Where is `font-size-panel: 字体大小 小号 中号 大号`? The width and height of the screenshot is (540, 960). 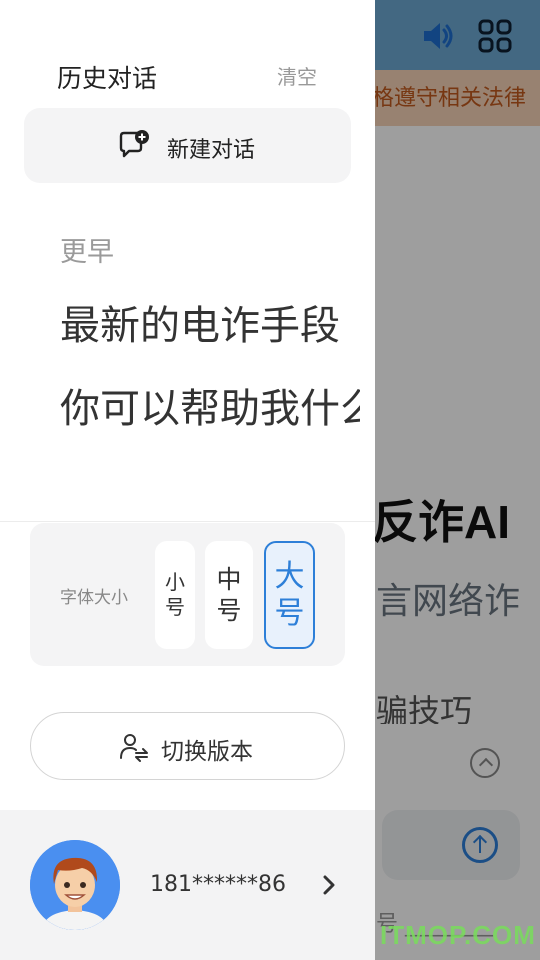 font-size-panel: 字体大小 小号 中号 大号 is located at coordinates (187, 594).